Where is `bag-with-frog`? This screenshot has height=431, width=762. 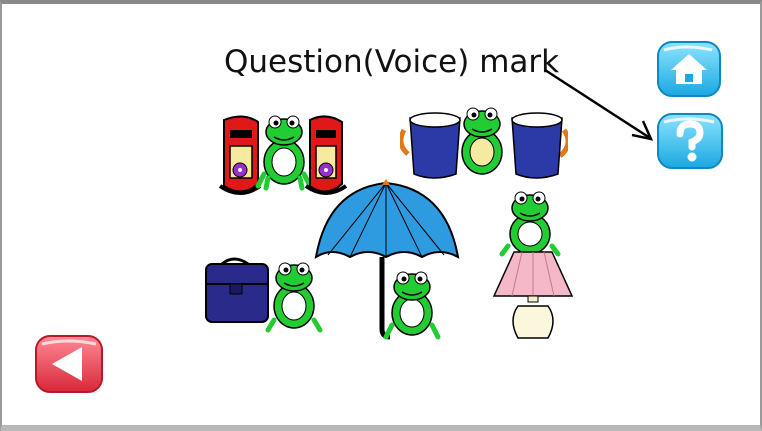
bag-with-frog is located at coordinates (266, 294).